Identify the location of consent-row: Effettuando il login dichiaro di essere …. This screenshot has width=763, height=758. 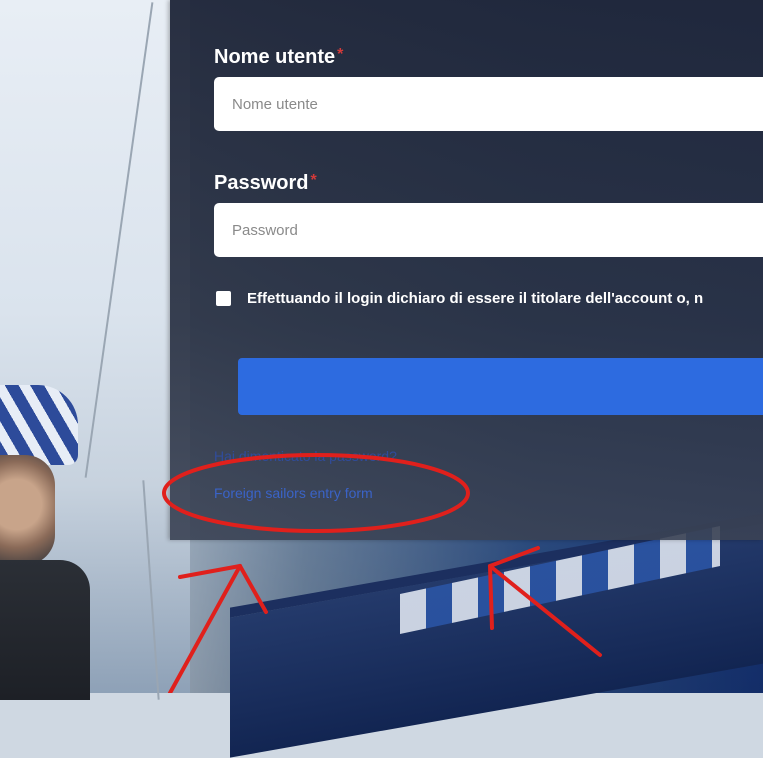
(459, 298).